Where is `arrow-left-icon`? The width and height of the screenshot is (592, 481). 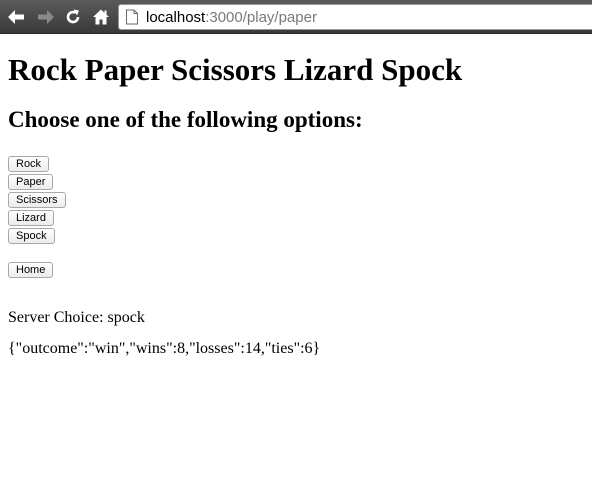
arrow-left-icon is located at coordinates (16, 17).